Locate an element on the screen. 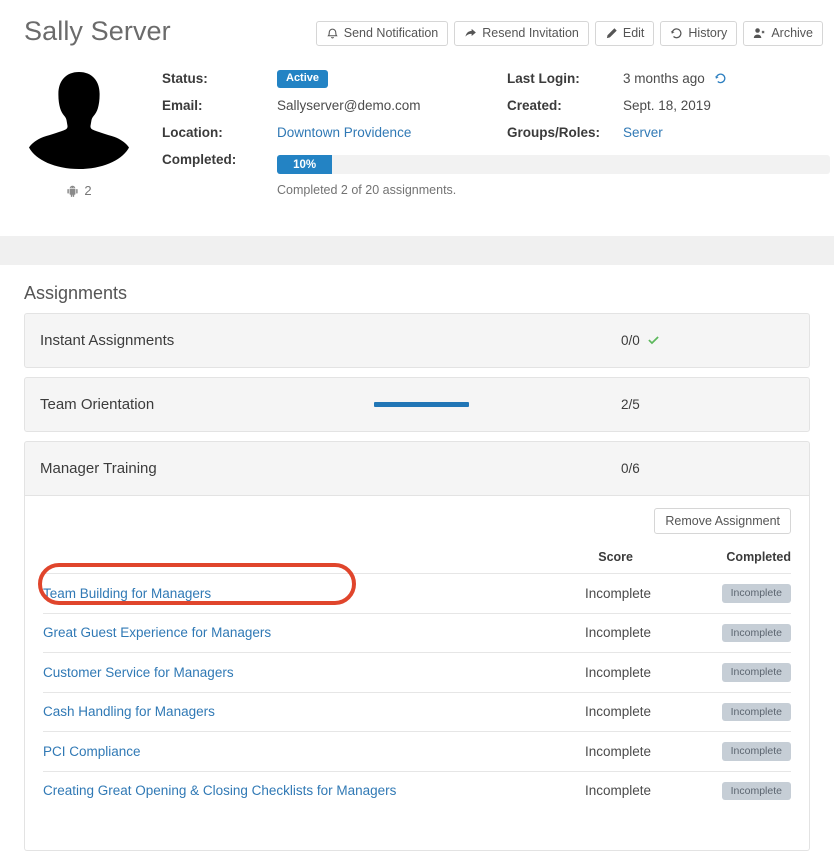  field-location-label: Location: is located at coordinates (192, 132).